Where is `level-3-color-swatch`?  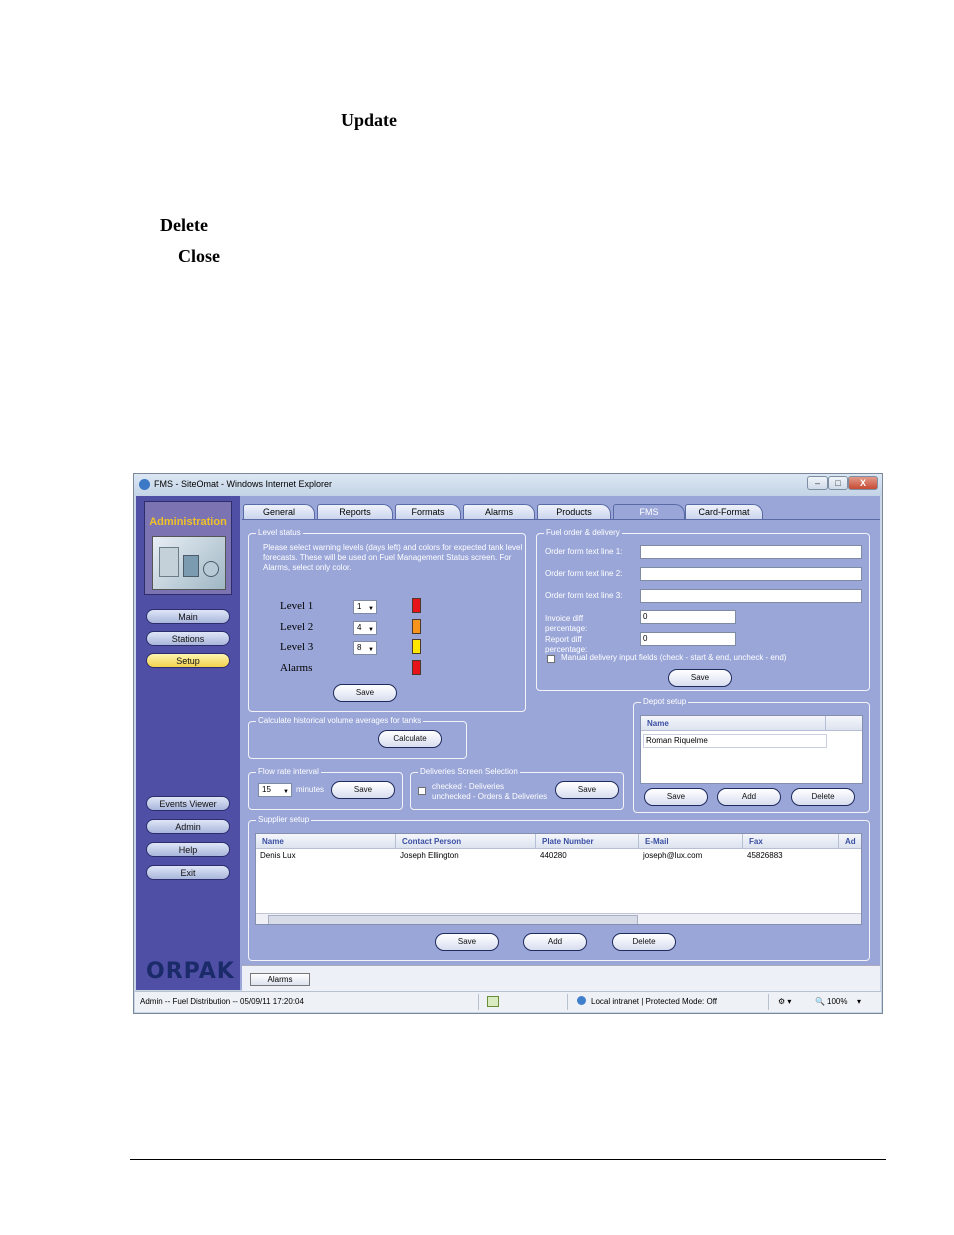 level-3-color-swatch is located at coordinates (416, 646).